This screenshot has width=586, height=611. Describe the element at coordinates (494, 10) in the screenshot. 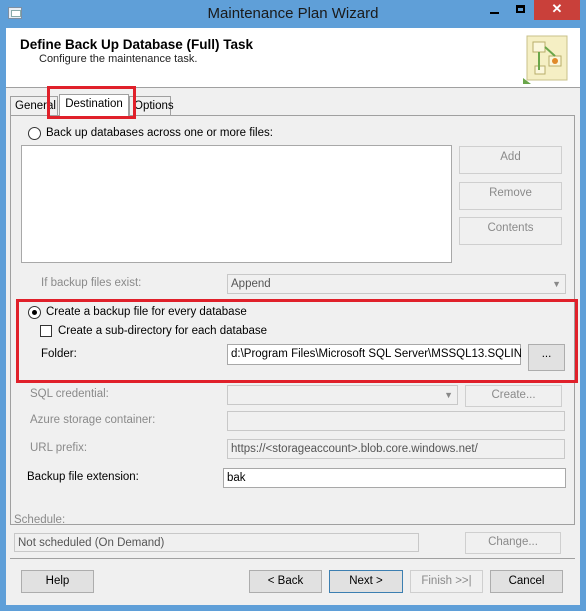

I see `minimize-button` at that location.